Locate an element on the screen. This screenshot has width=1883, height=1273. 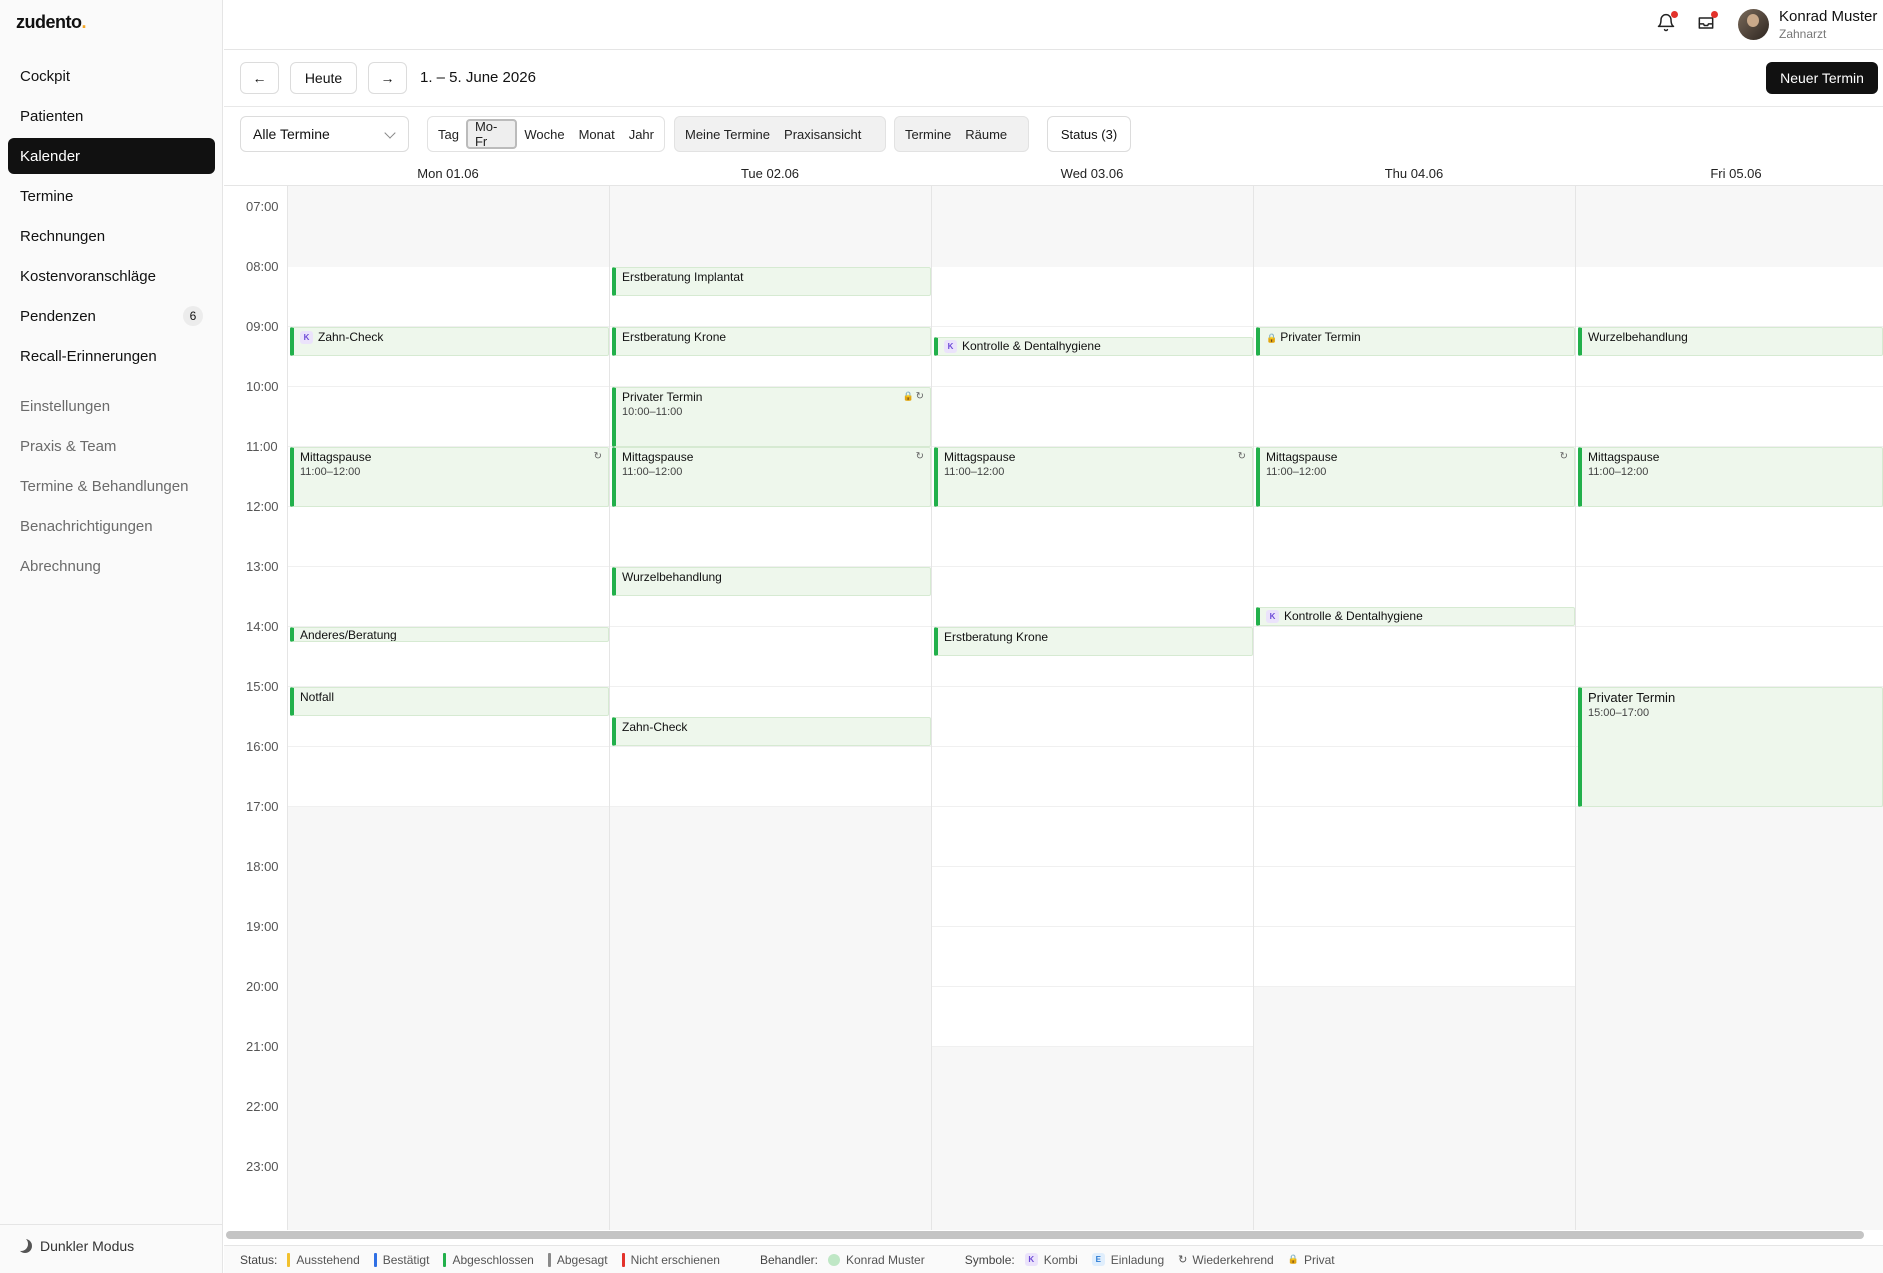
hour-label: 14:00 is located at coordinates (262, 626).